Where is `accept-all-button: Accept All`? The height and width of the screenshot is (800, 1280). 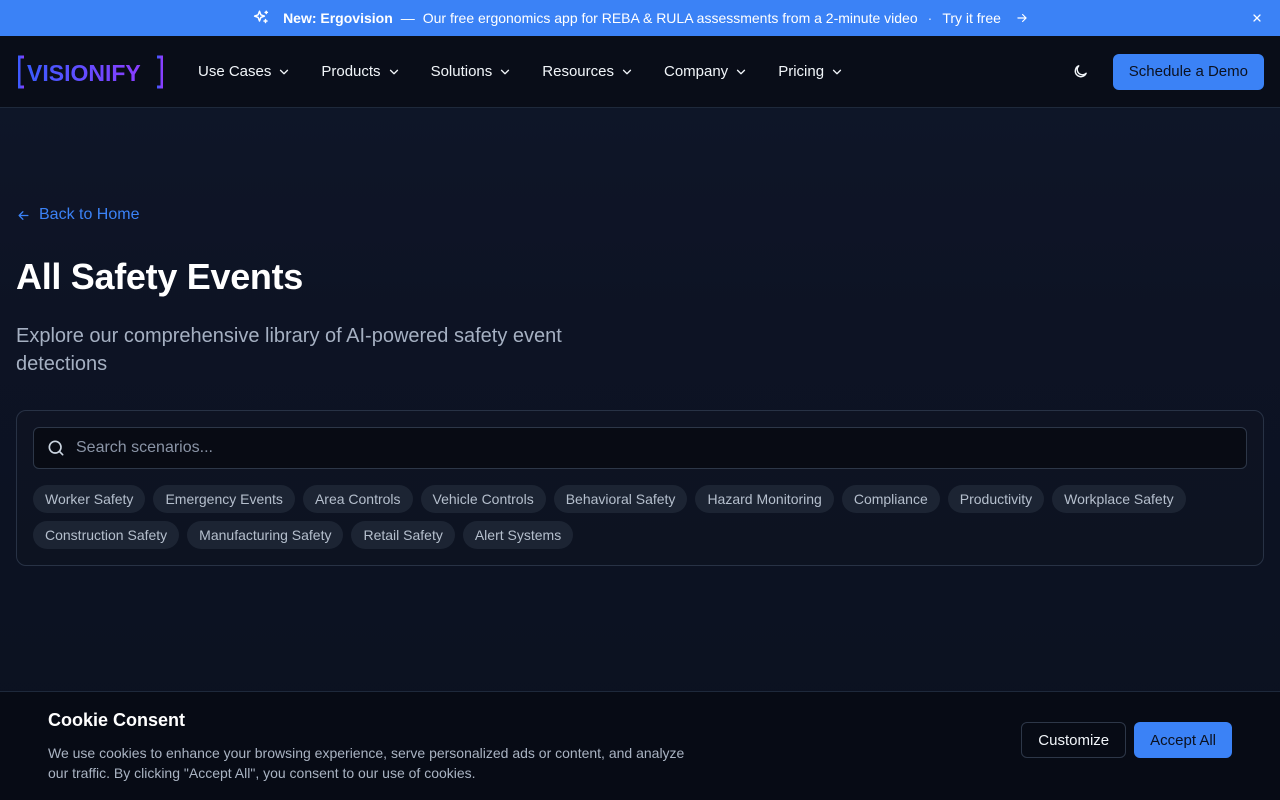
accept-all-button: Accept All is located at coordinates (1183, 740).